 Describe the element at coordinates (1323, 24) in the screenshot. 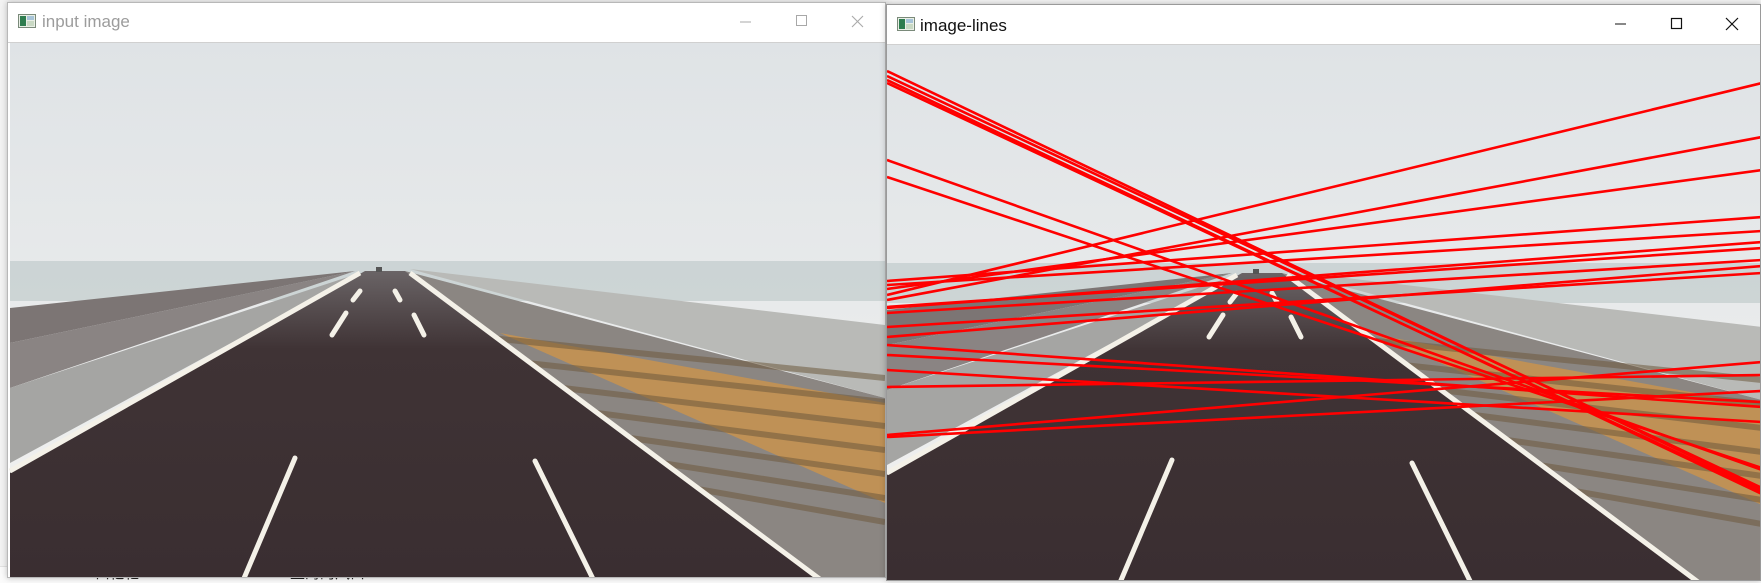

I see `title-bar: image-lines` at that location.